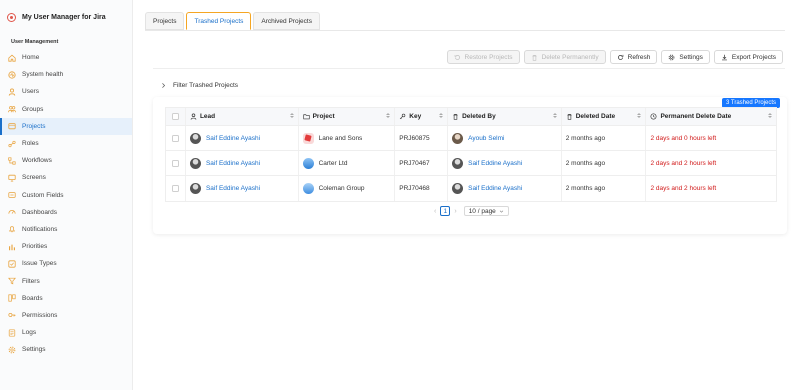  What do you see at coordinates (685, 57) in the screenshot?
I see `settings-button: Settings` at bounding box center [685, 57].